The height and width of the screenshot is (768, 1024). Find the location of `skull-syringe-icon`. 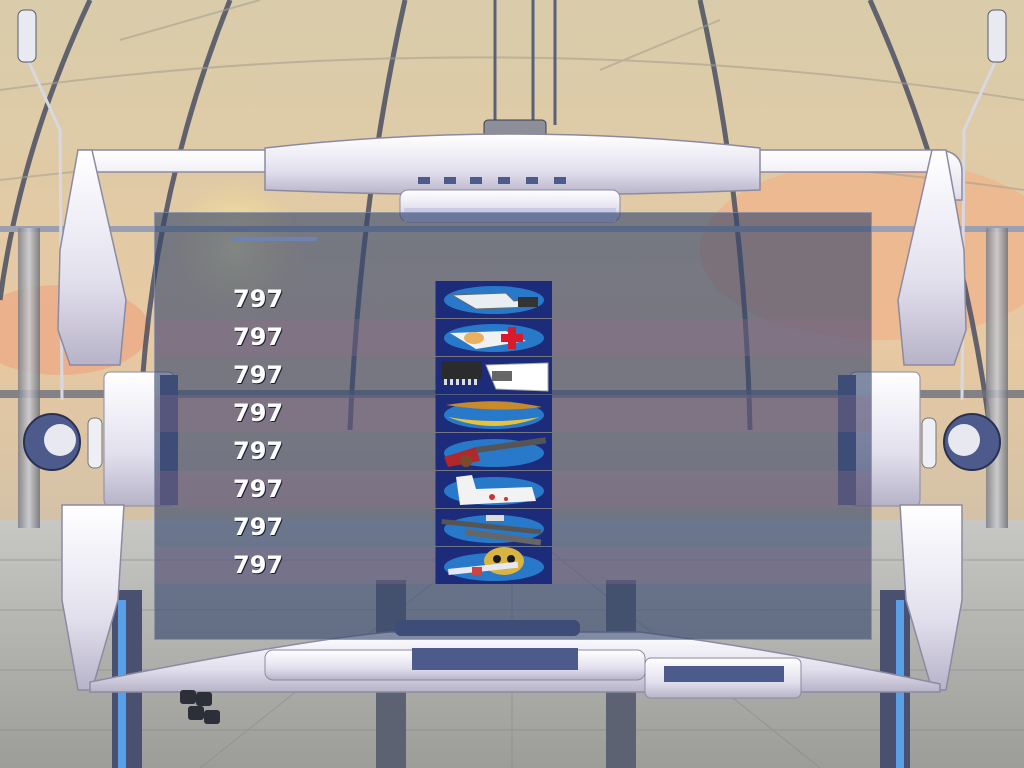

skull-syringe-icon is located at coordinates (493, 565).